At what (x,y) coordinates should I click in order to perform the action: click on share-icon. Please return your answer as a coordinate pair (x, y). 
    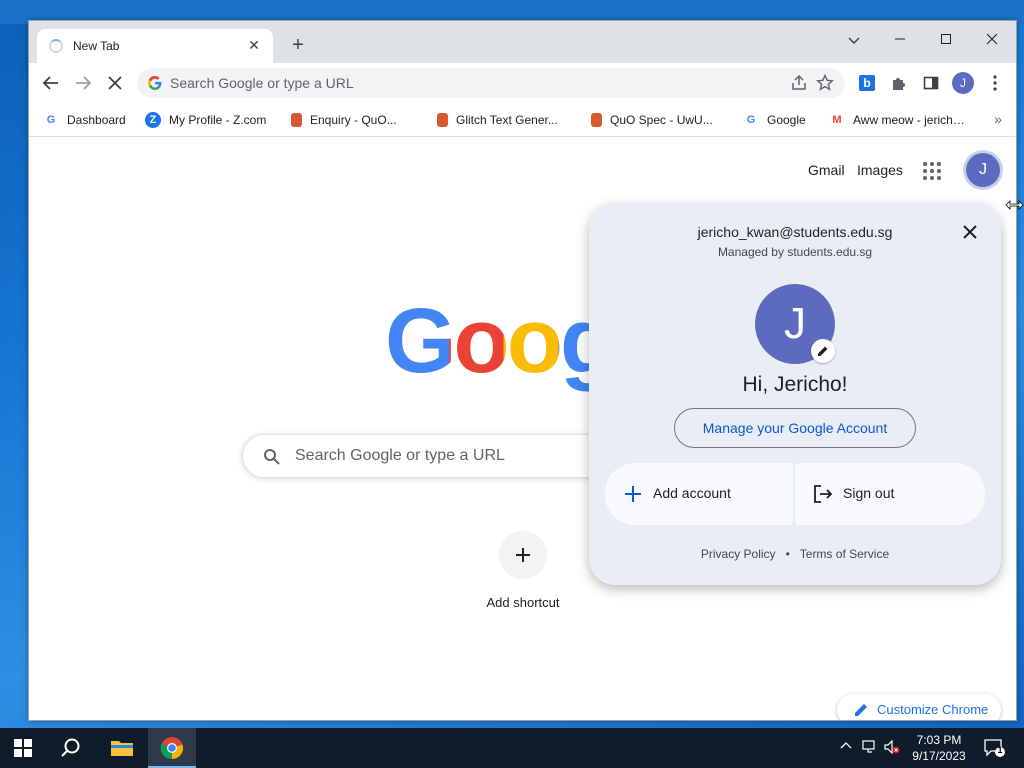
    Looking at the image, I should click on (799, 83).